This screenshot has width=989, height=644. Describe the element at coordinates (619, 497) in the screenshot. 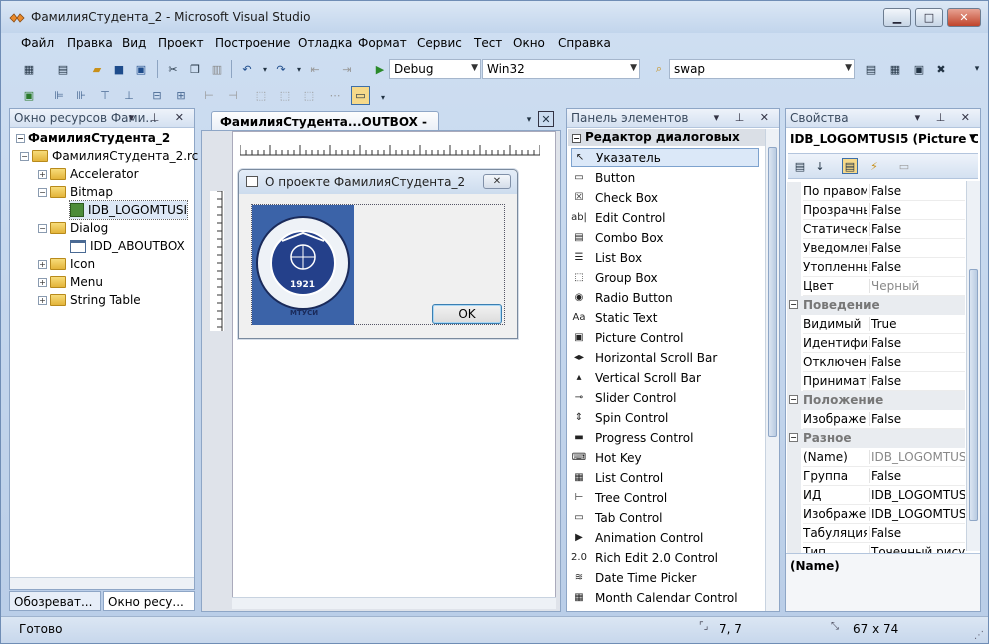

I see `toolbox-item: ⊢ Tree Control` at that location.